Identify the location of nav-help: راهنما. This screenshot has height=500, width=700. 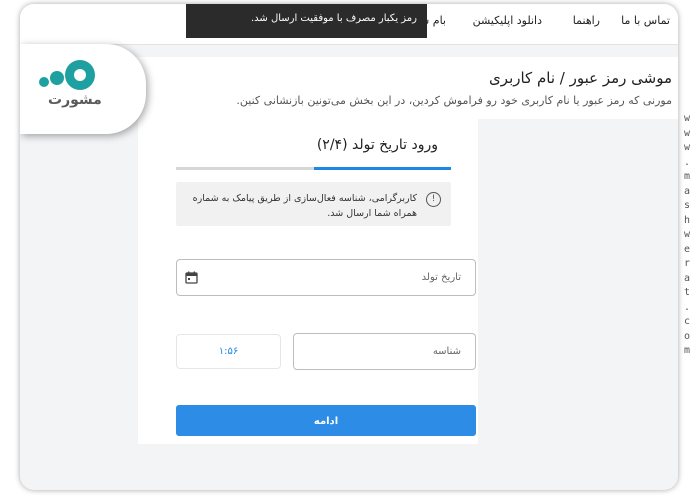
(586, 20).